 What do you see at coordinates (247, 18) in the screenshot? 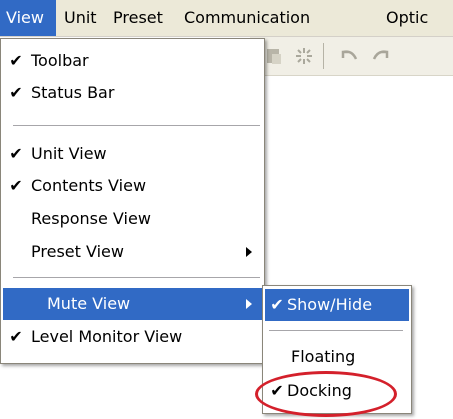
I see `menu-communication: Communication` at bounding box center [247, 18].